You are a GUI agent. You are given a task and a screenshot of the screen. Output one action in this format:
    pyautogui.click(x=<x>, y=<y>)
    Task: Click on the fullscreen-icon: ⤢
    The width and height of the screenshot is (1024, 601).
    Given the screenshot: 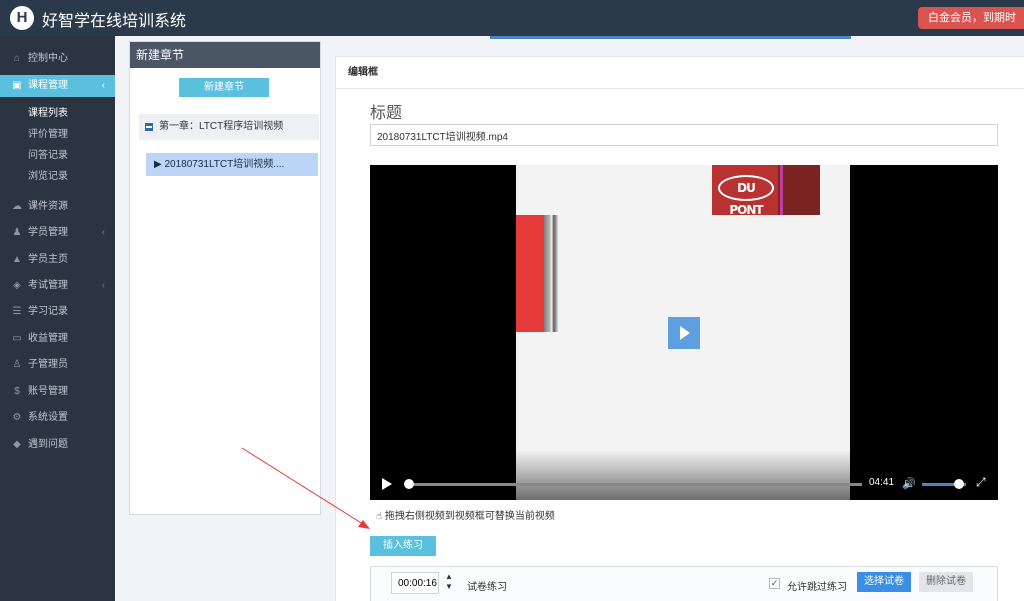 What is the action you would take?
    pyautogui.click(x=981, y=482)
    